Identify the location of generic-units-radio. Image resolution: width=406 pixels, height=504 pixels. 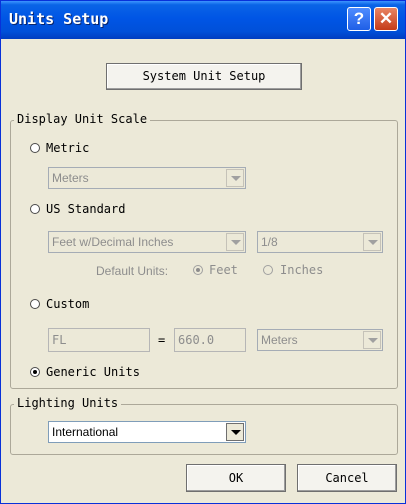
(35, 372).